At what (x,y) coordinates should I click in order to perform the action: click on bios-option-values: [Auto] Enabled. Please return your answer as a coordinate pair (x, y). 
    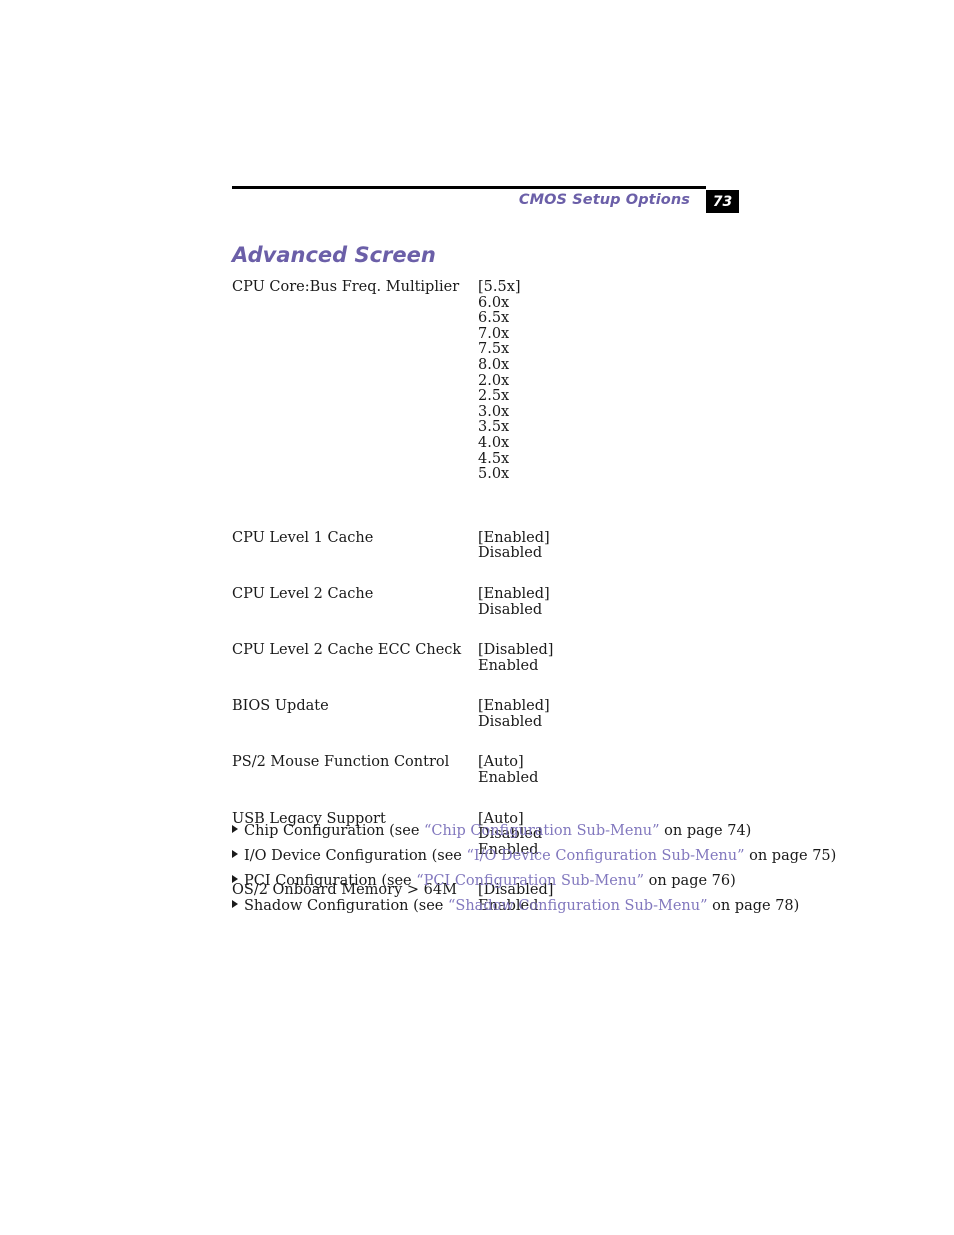
    Looking at the image, I should click on (615, 770).